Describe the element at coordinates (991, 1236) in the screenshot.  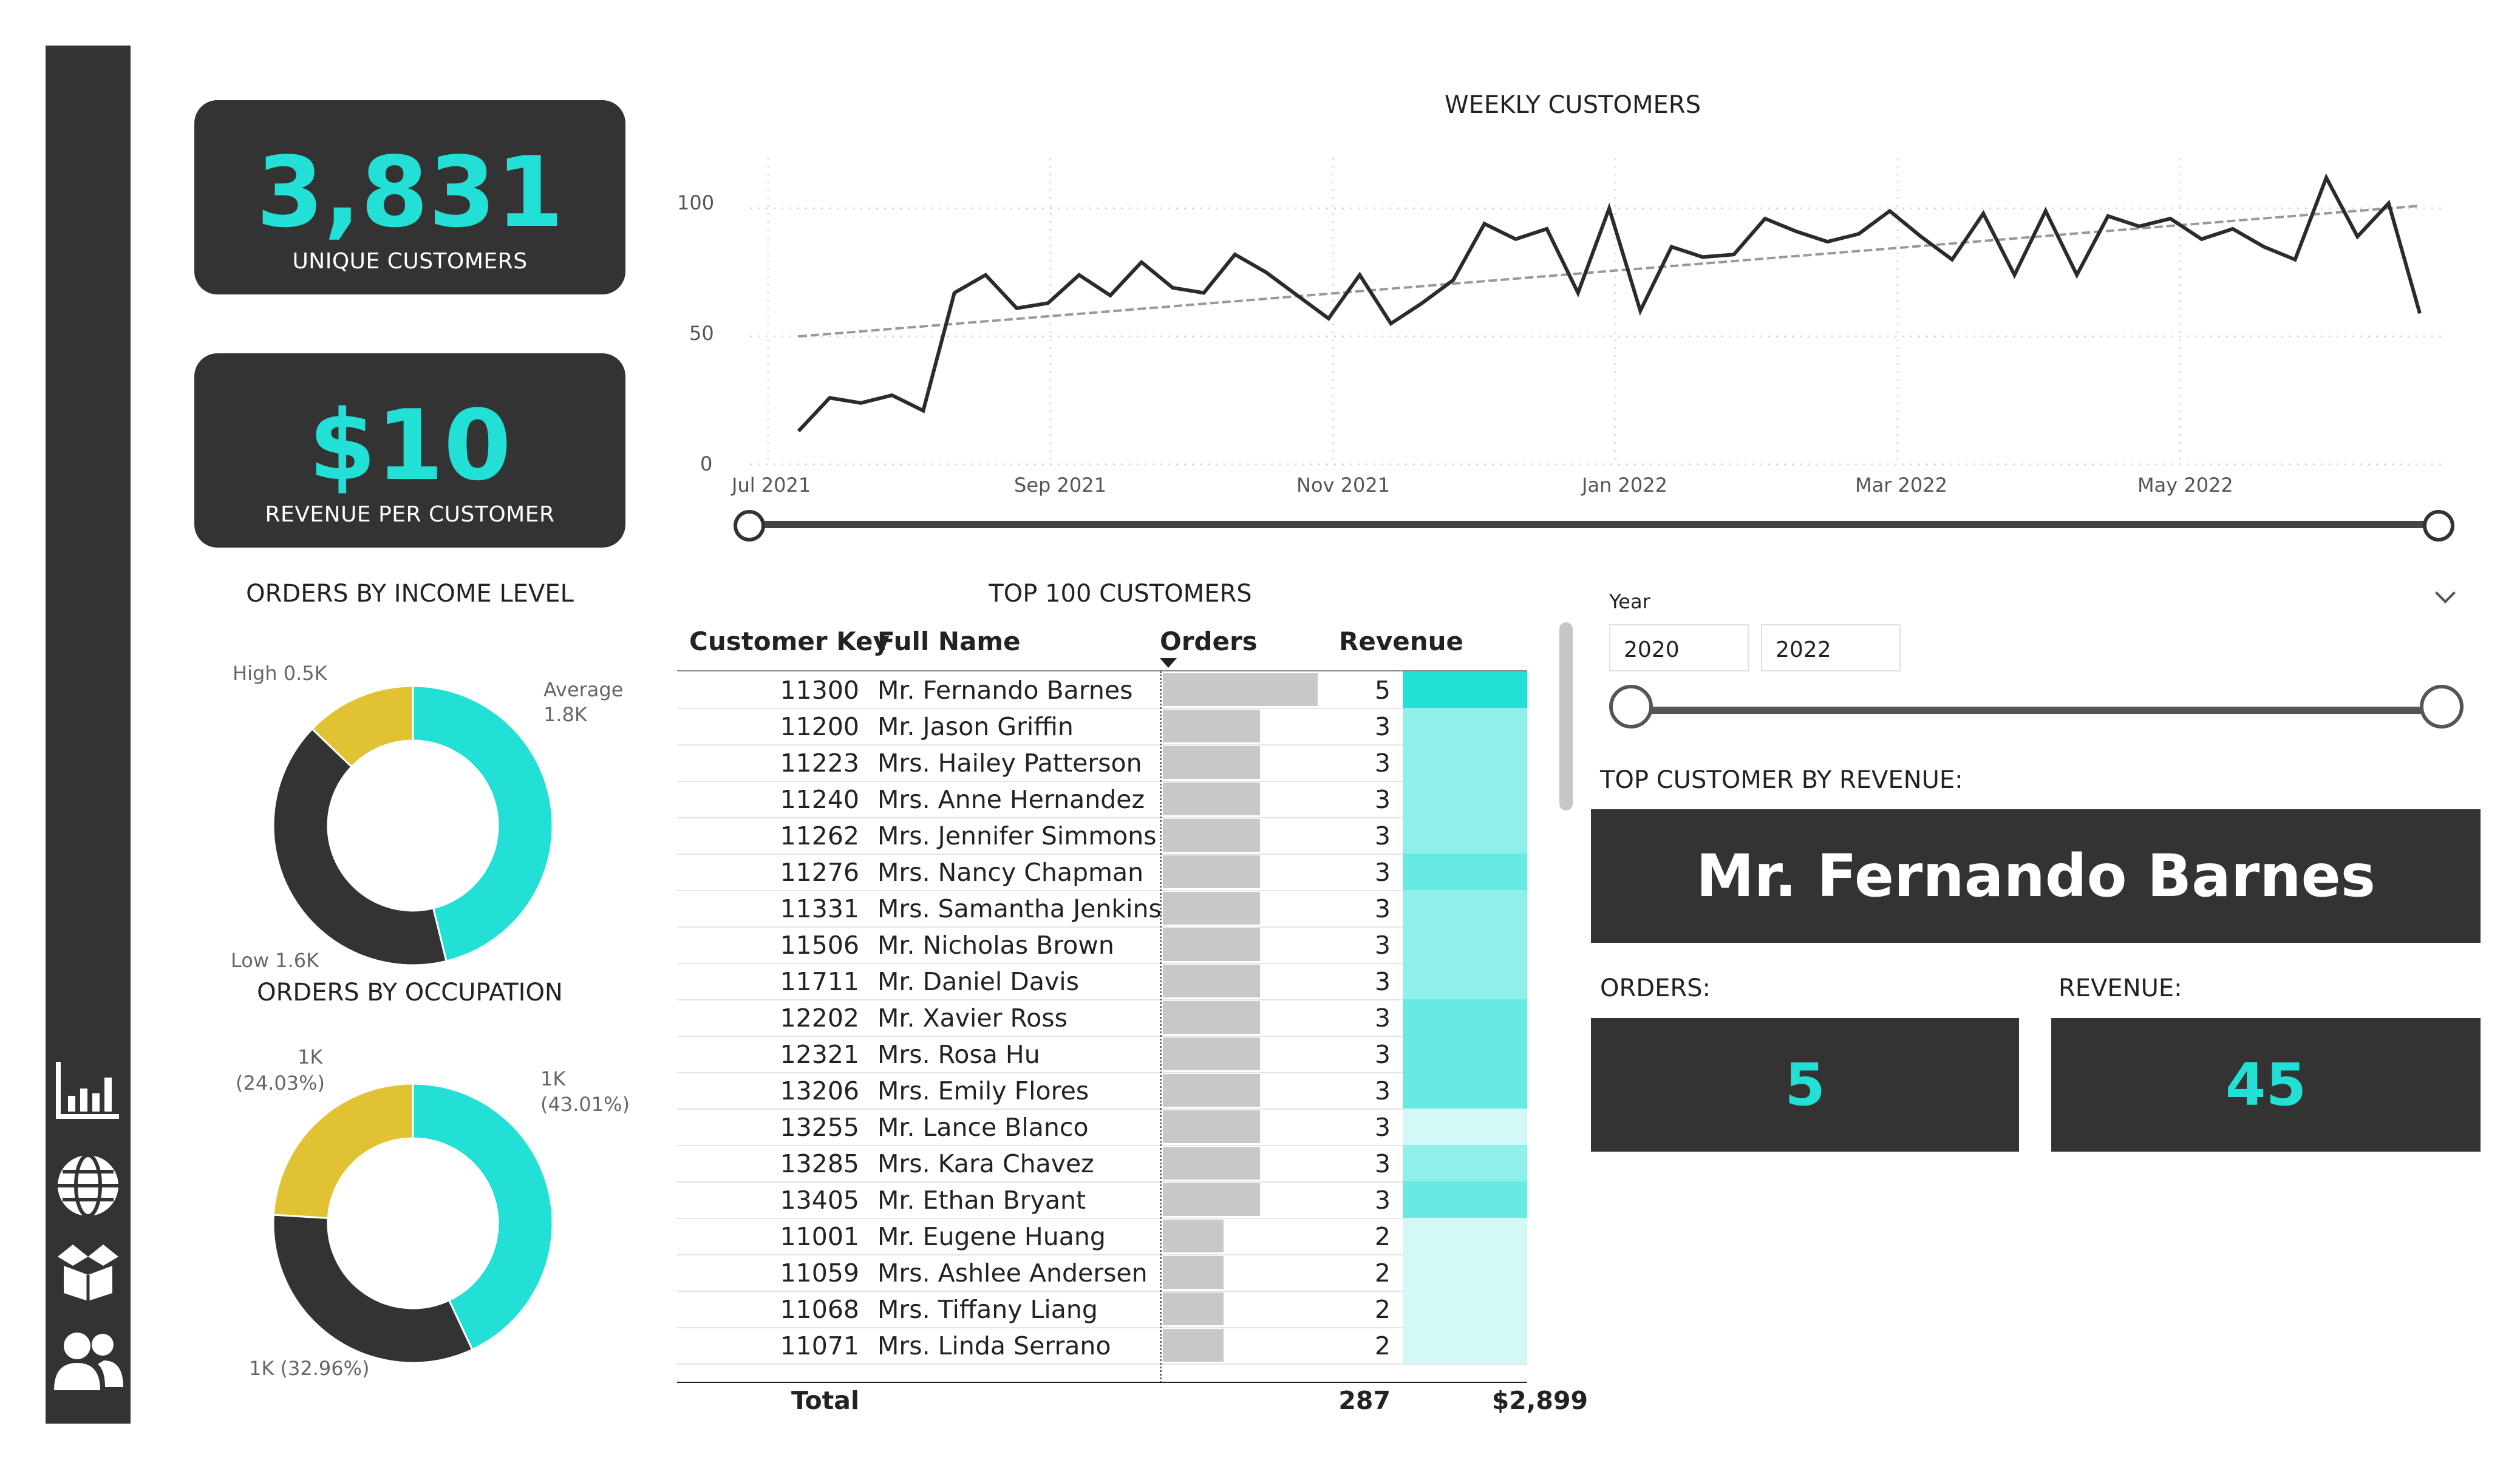
I see `full-name-cell: Mr. Eugene Huang` at that location.